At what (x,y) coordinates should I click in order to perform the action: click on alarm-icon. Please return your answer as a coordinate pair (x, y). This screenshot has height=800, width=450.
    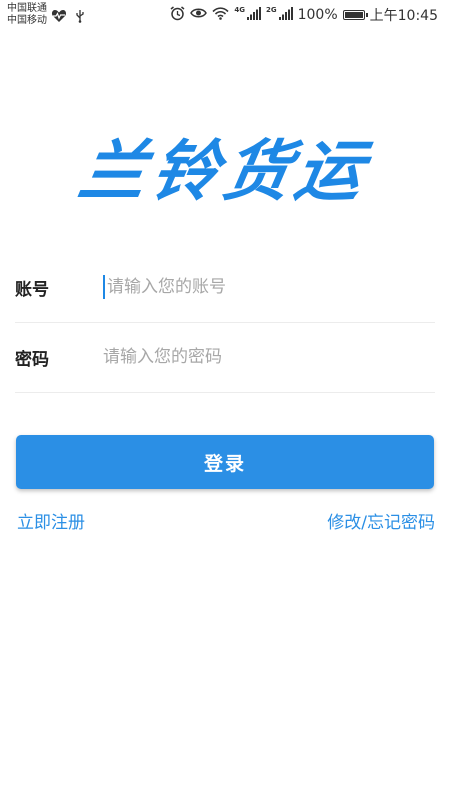
    Looking at the image, I should click on (177, 15).